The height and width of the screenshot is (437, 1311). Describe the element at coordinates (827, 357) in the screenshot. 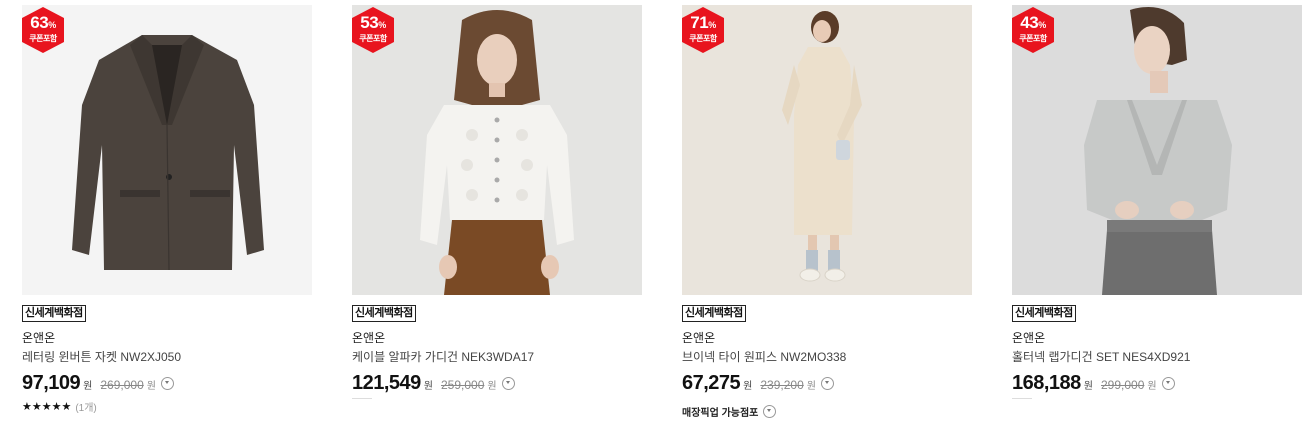

I see `product-name: 브이넥 타이 원피스 NW2MO338` at that location.